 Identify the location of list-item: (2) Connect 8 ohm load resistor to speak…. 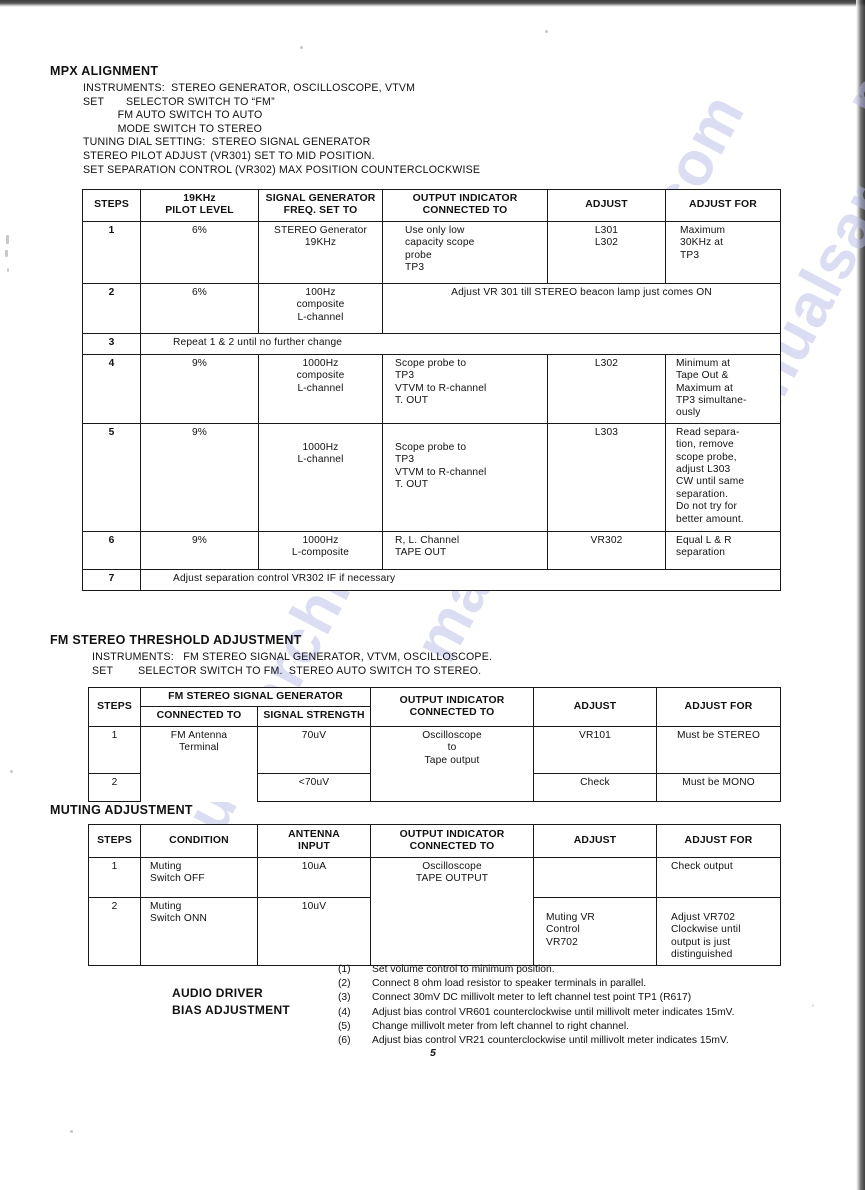
(573, 984).